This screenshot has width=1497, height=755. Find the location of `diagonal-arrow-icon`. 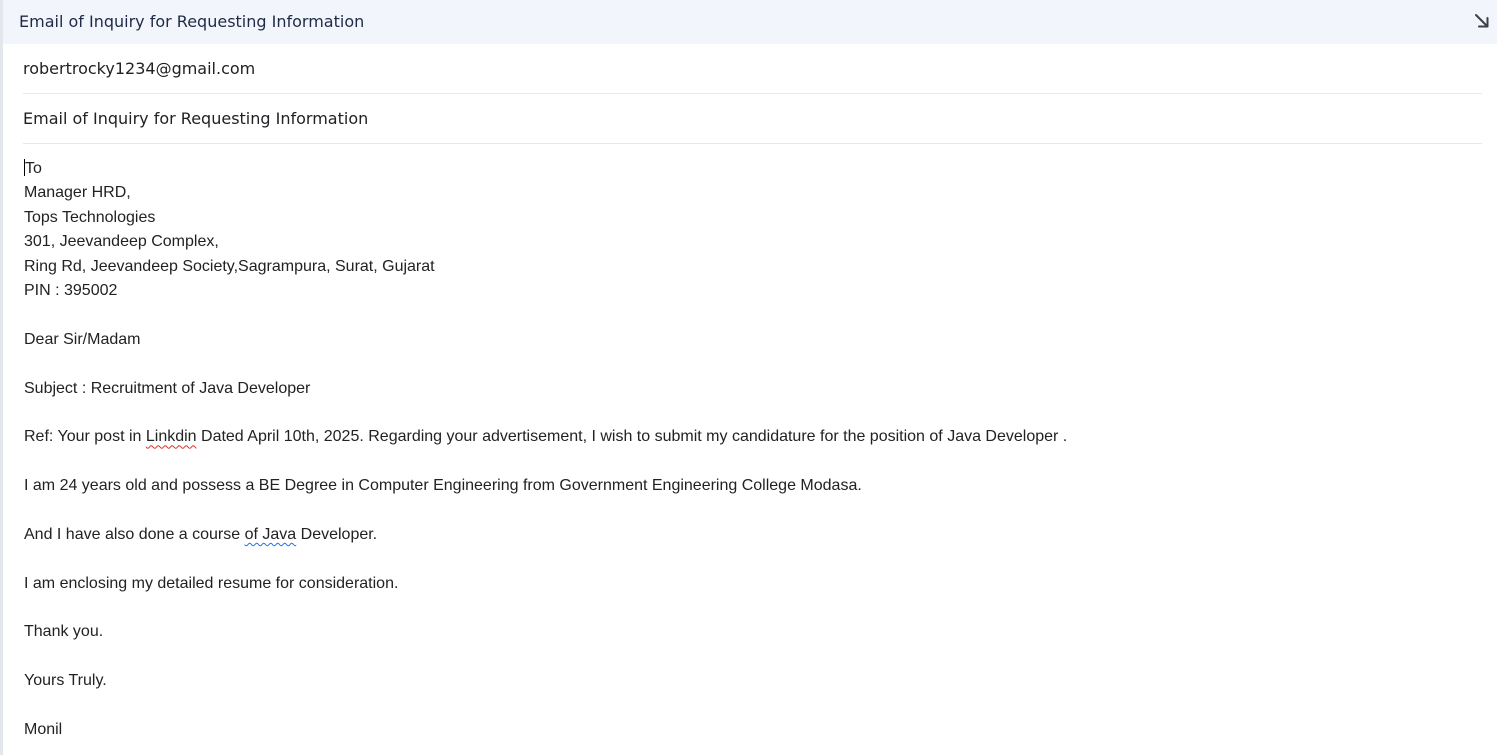

diagonal-arrow-icon is located at coordinates (1482, 21).